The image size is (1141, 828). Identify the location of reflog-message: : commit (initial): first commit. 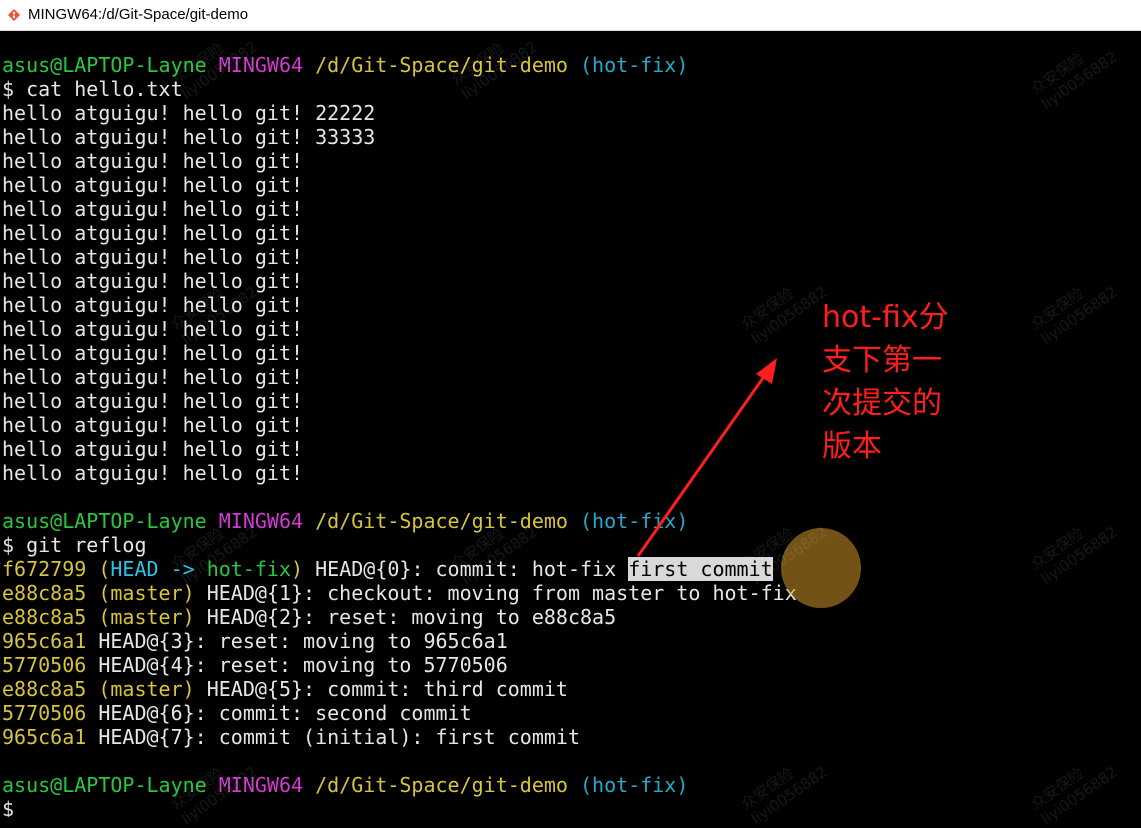
(387, 737).